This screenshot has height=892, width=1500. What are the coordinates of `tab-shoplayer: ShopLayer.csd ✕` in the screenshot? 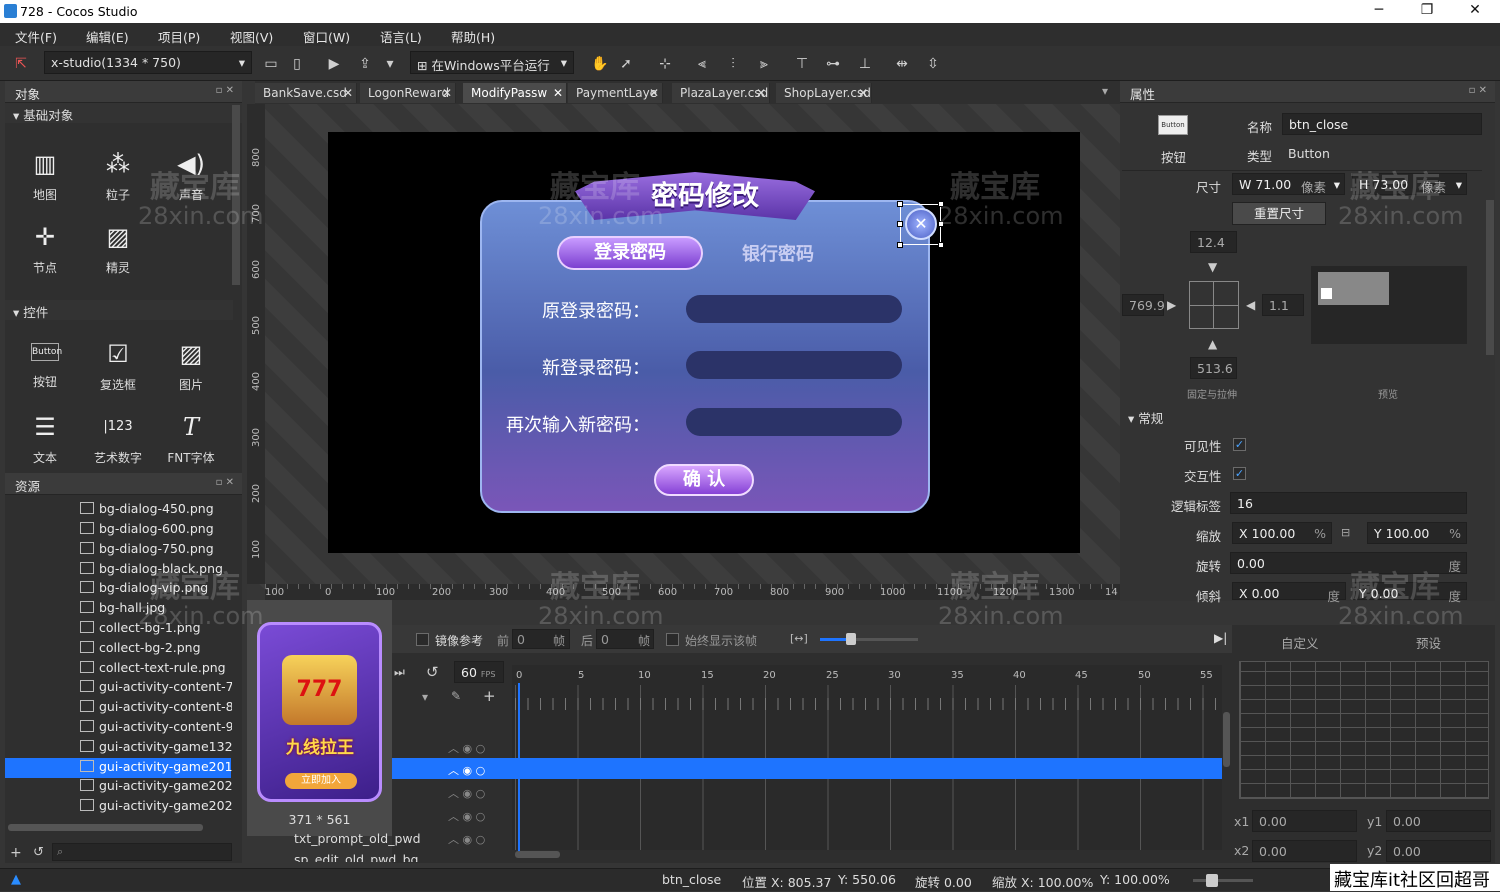 It's located at (824, 93).